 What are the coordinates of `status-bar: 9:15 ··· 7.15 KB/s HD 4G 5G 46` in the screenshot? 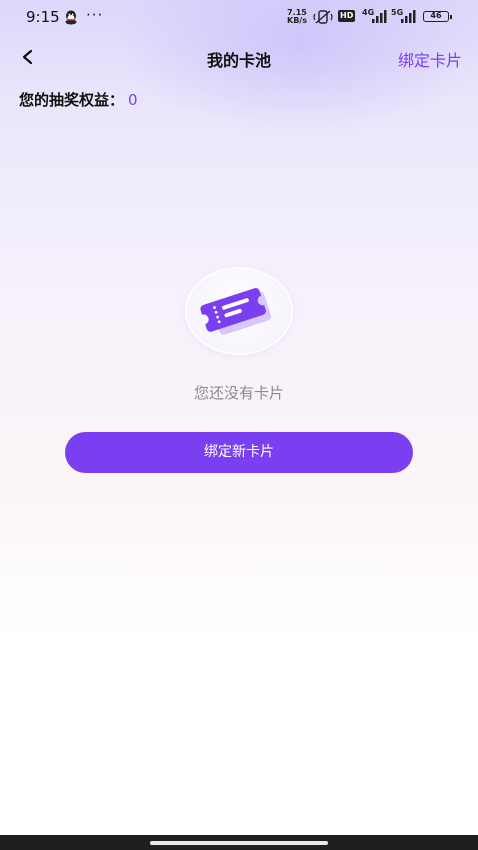 It's located at (239, 18).